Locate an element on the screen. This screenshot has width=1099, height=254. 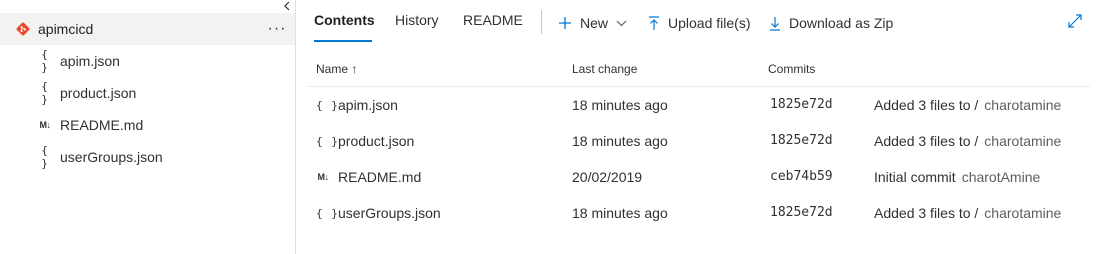
file-name: product.json is located at coordinates (376, 141).